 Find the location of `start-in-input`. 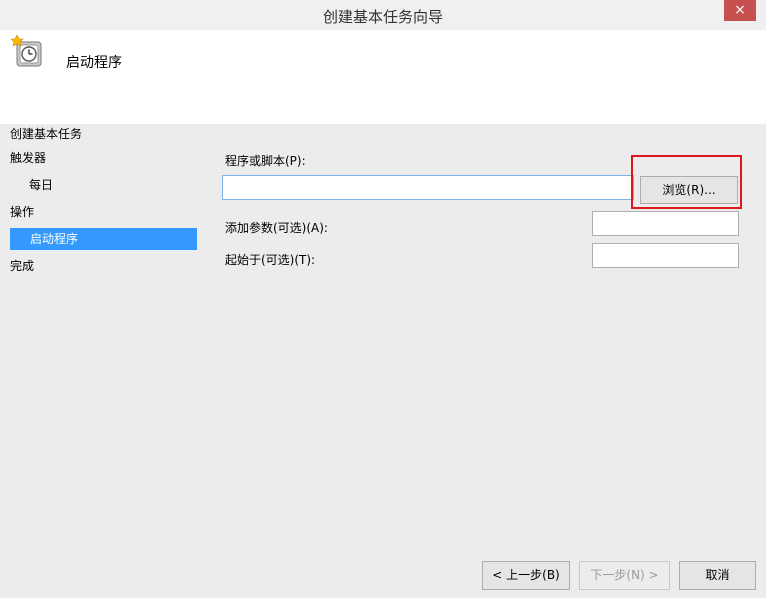

start-in-input is located at coordinates (665, 255).